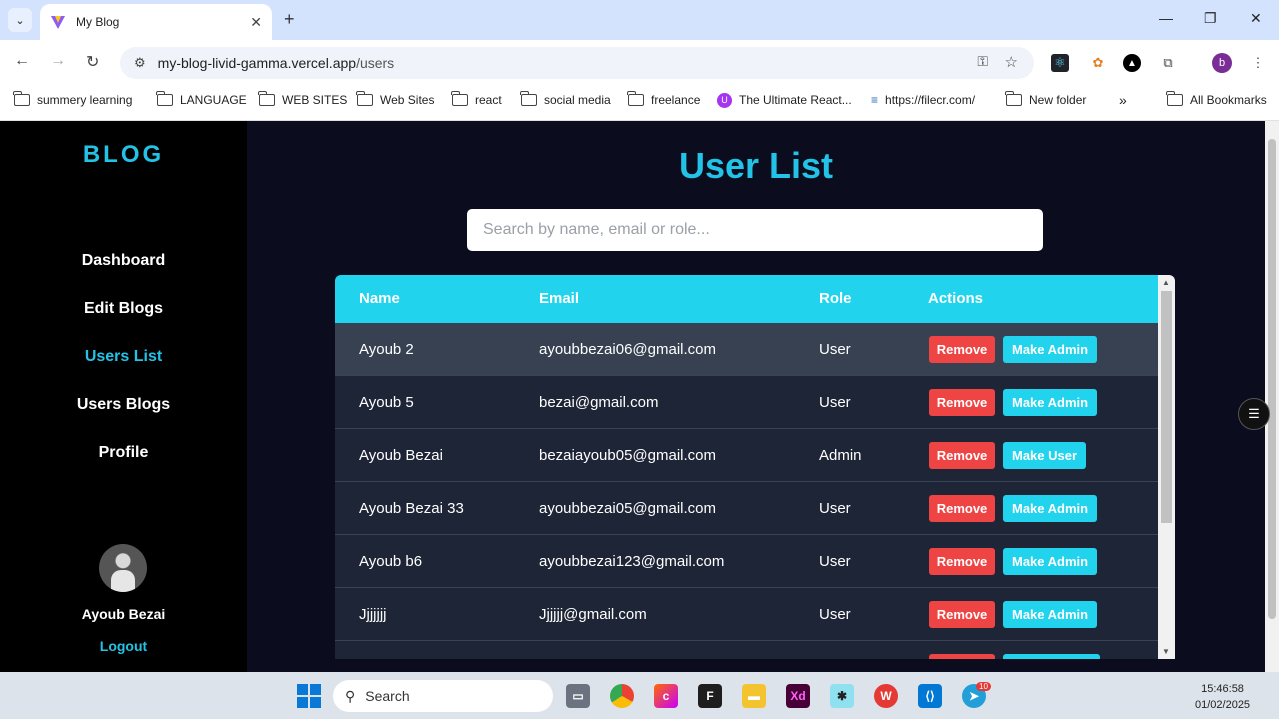  I want to click on make-user-button: Make User, so click(1045, 455).